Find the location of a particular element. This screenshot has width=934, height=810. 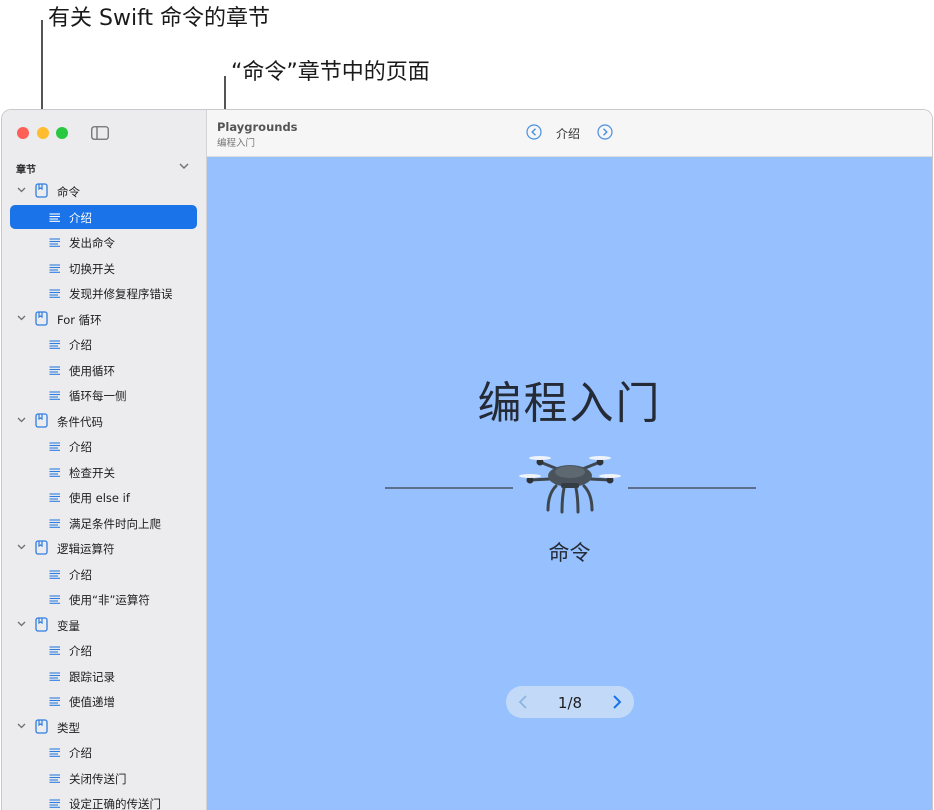

chapter-row: For 循环 is located at coordinates (104, 320).